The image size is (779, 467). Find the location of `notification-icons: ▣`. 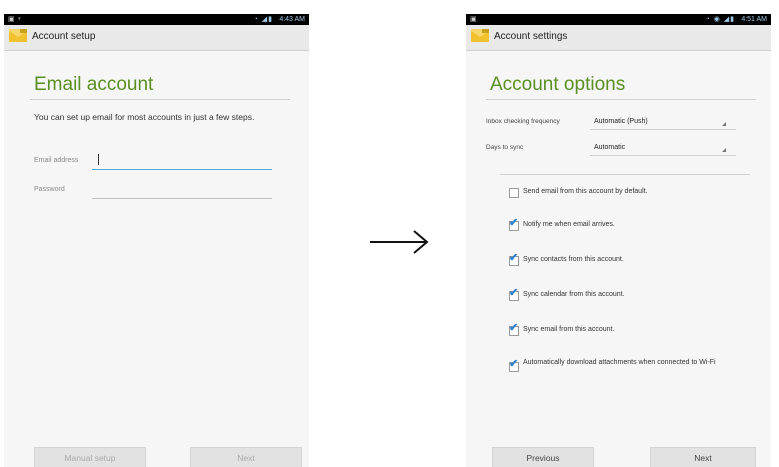

notification-icons: ▣ is located at coordinates (473, 19).